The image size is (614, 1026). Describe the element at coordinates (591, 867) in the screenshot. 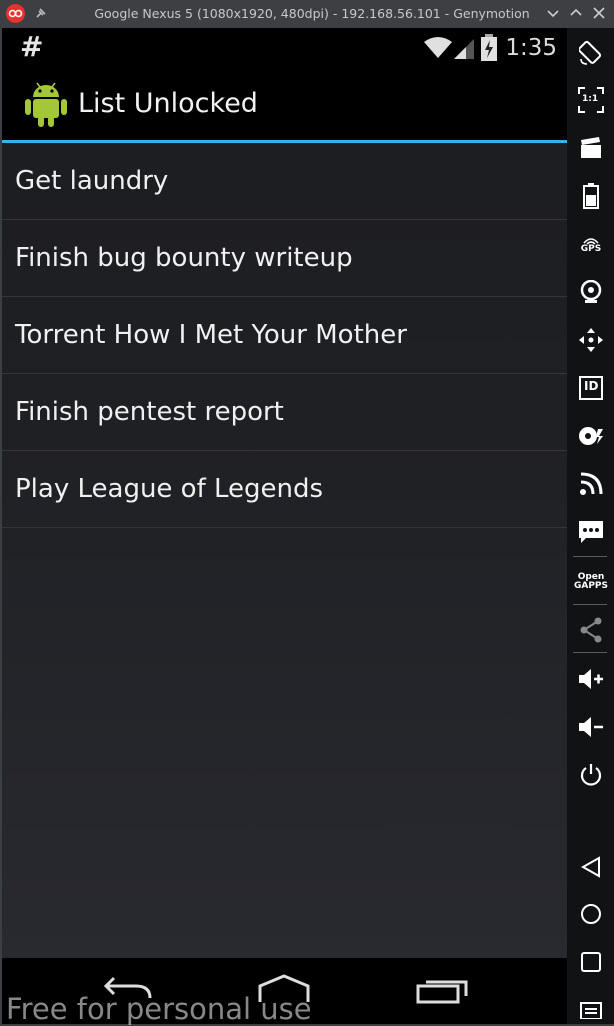

I see `back-icon` at that location.